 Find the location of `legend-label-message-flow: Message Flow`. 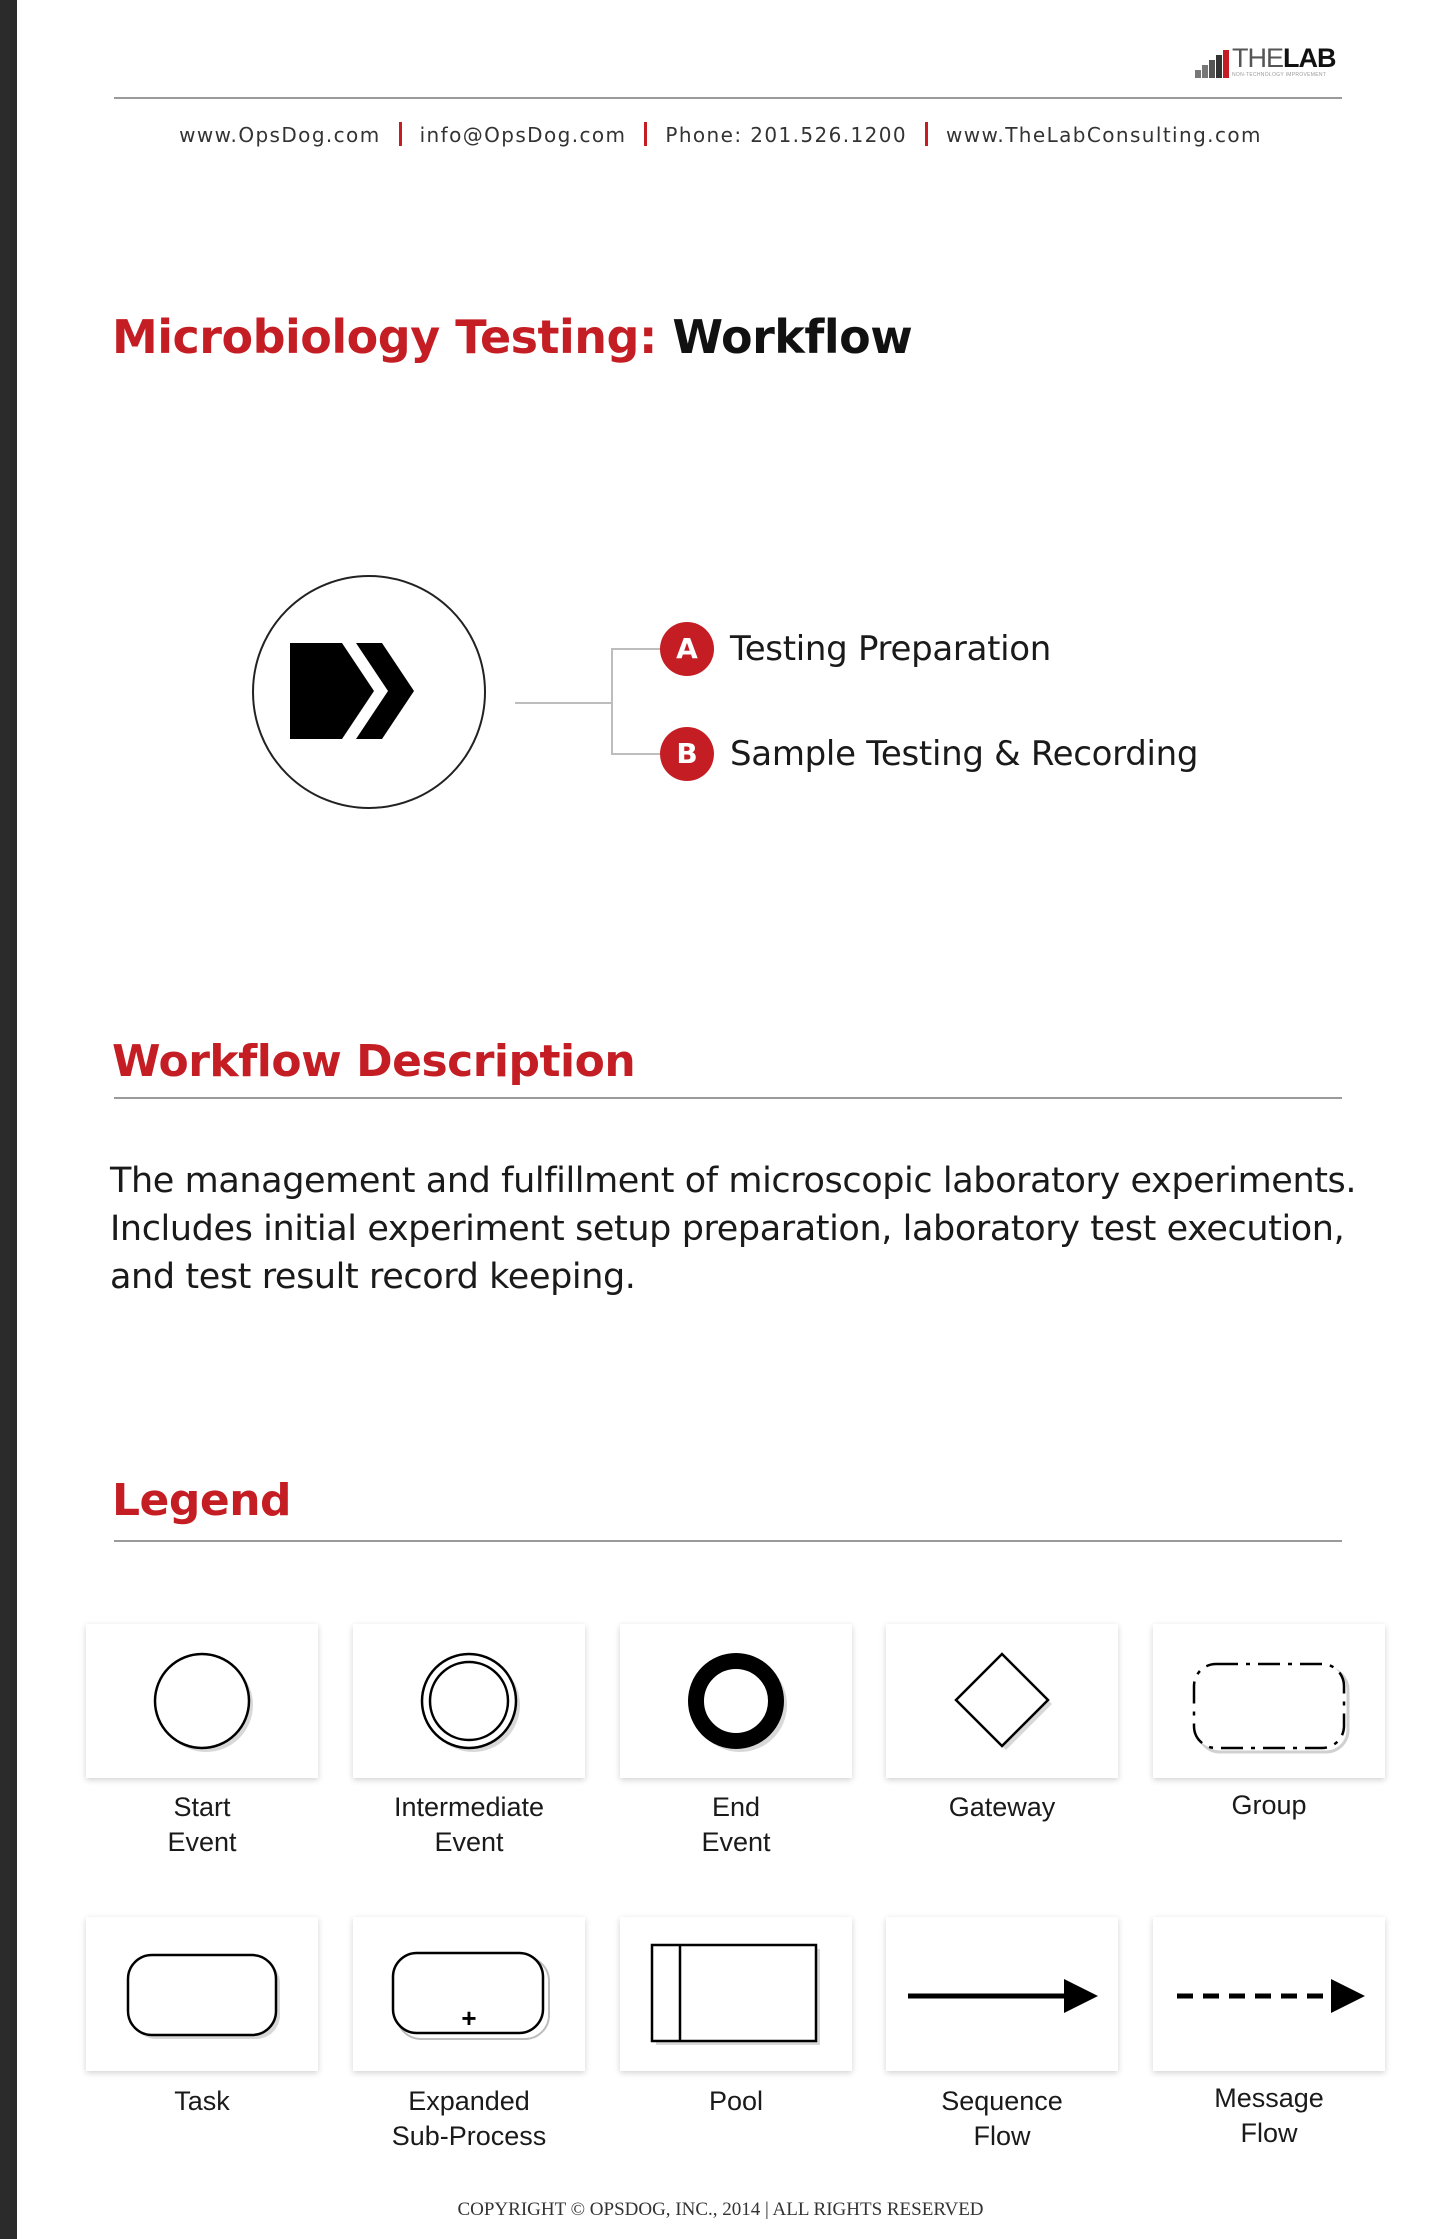

legend-label-message-flow: Message Flow is located at coordinates (1269, 2115).